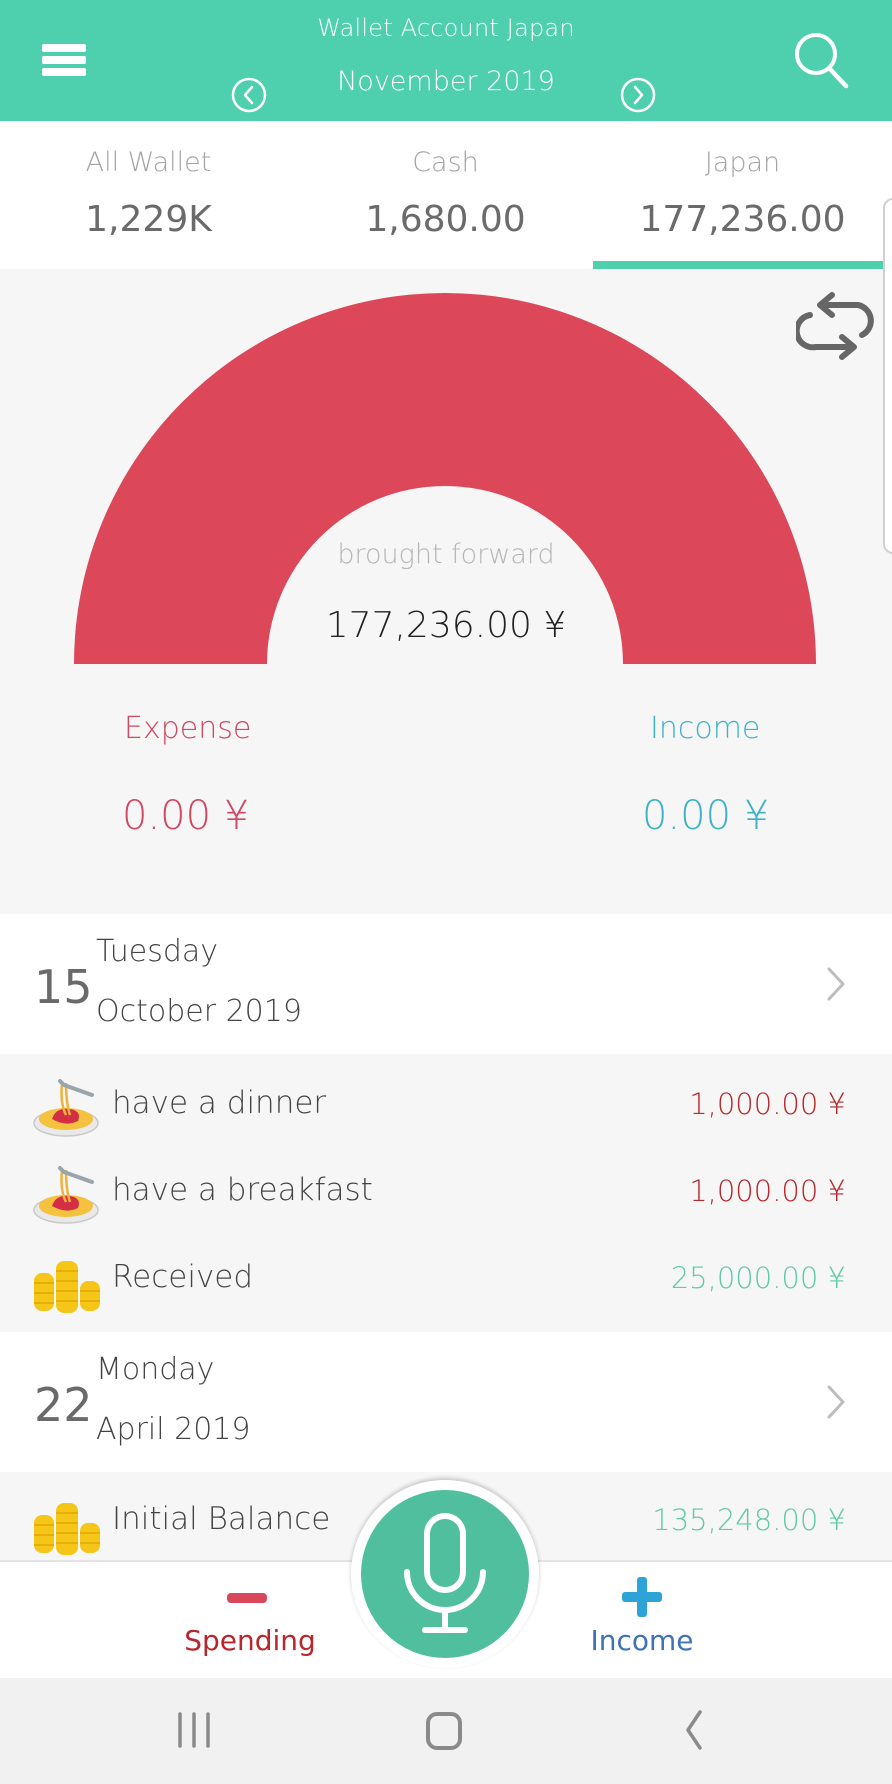 The image size is (892, 1784). I want to click on search-button, so click(821, 60).